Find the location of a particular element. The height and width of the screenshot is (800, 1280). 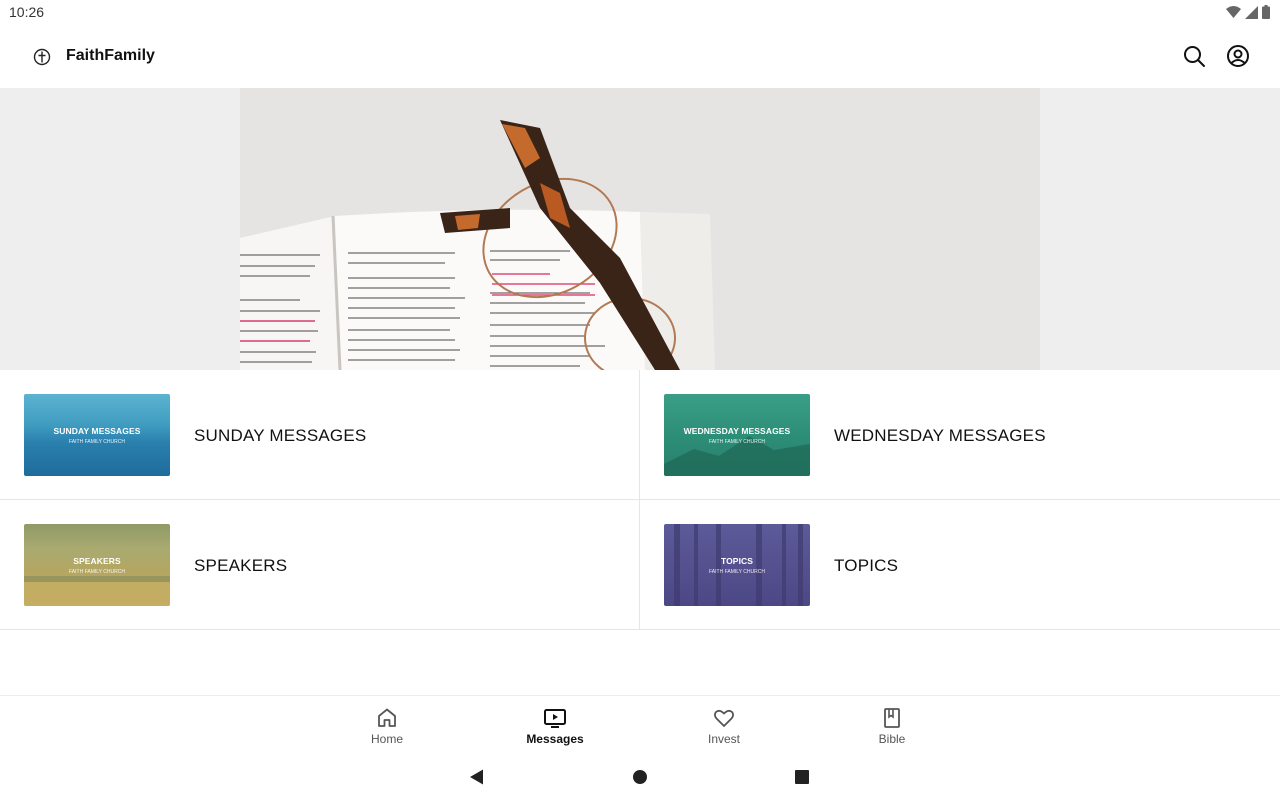

category-label: TOPICS is located at coordinates (866, 565).